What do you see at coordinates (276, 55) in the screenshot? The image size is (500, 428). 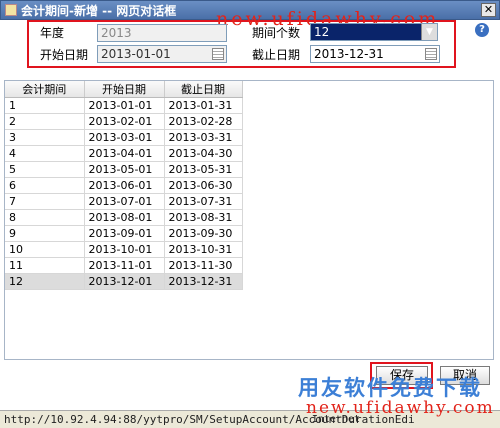 I see `end-date-label: 截止日期` at bounding box center [276, 55].